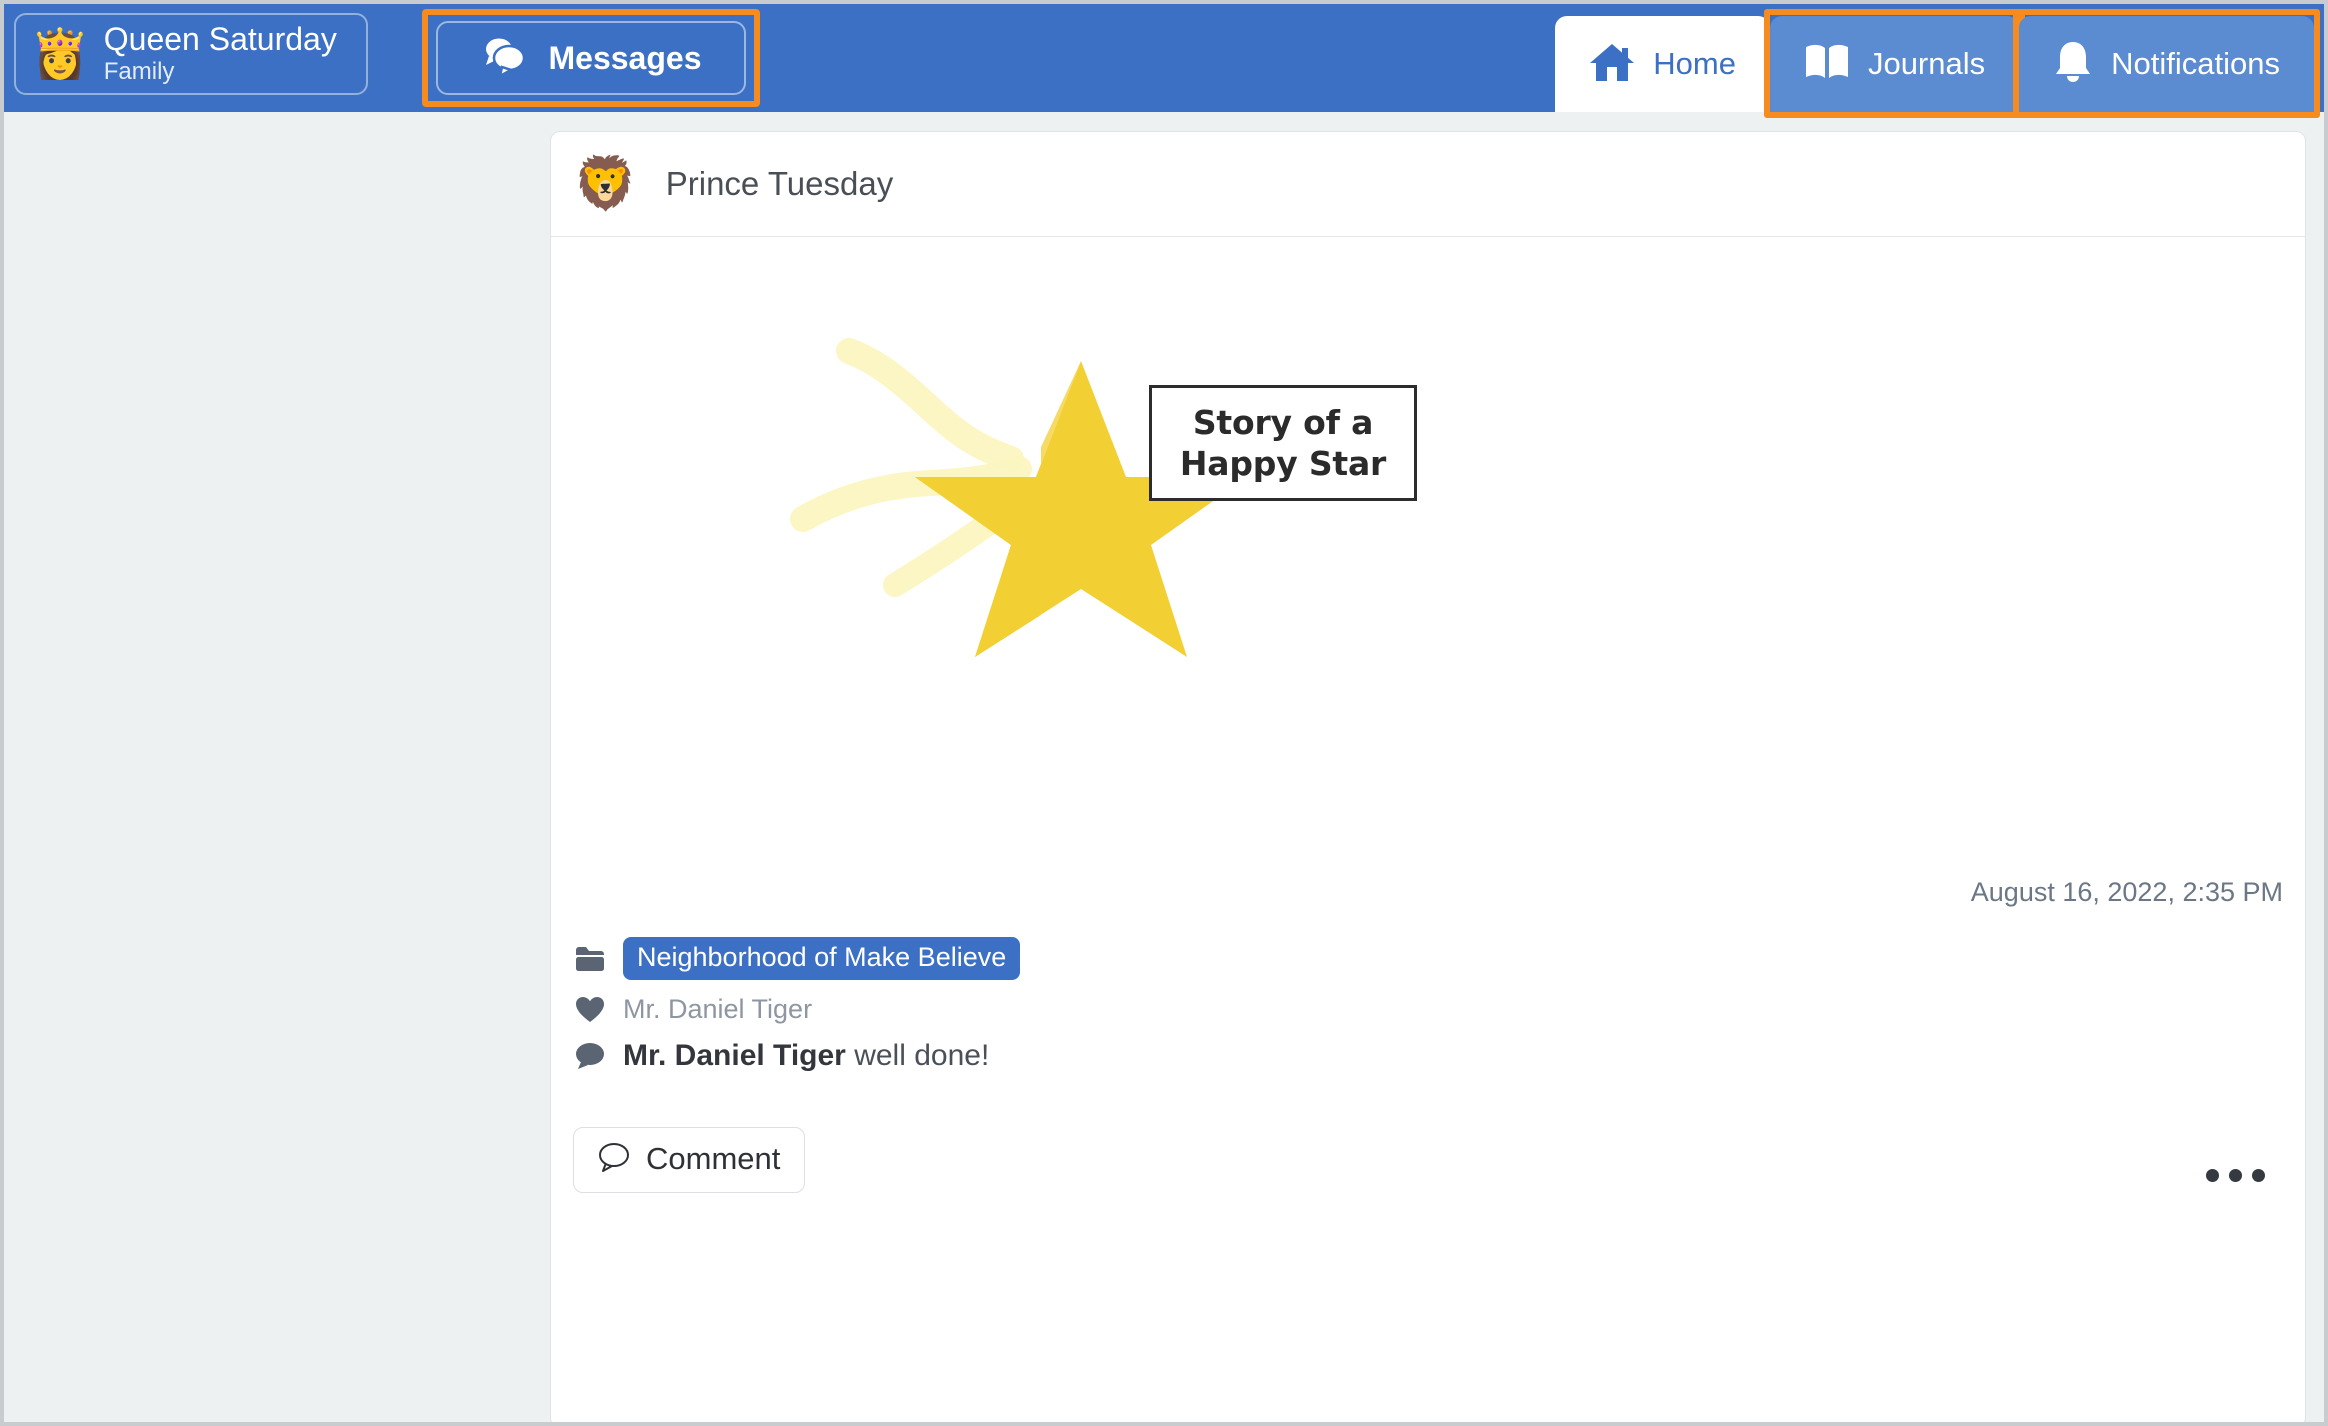  Describe the element at coordinates (2315, 767) in the screenshot. I see `vertical-scrollbar` at that location.